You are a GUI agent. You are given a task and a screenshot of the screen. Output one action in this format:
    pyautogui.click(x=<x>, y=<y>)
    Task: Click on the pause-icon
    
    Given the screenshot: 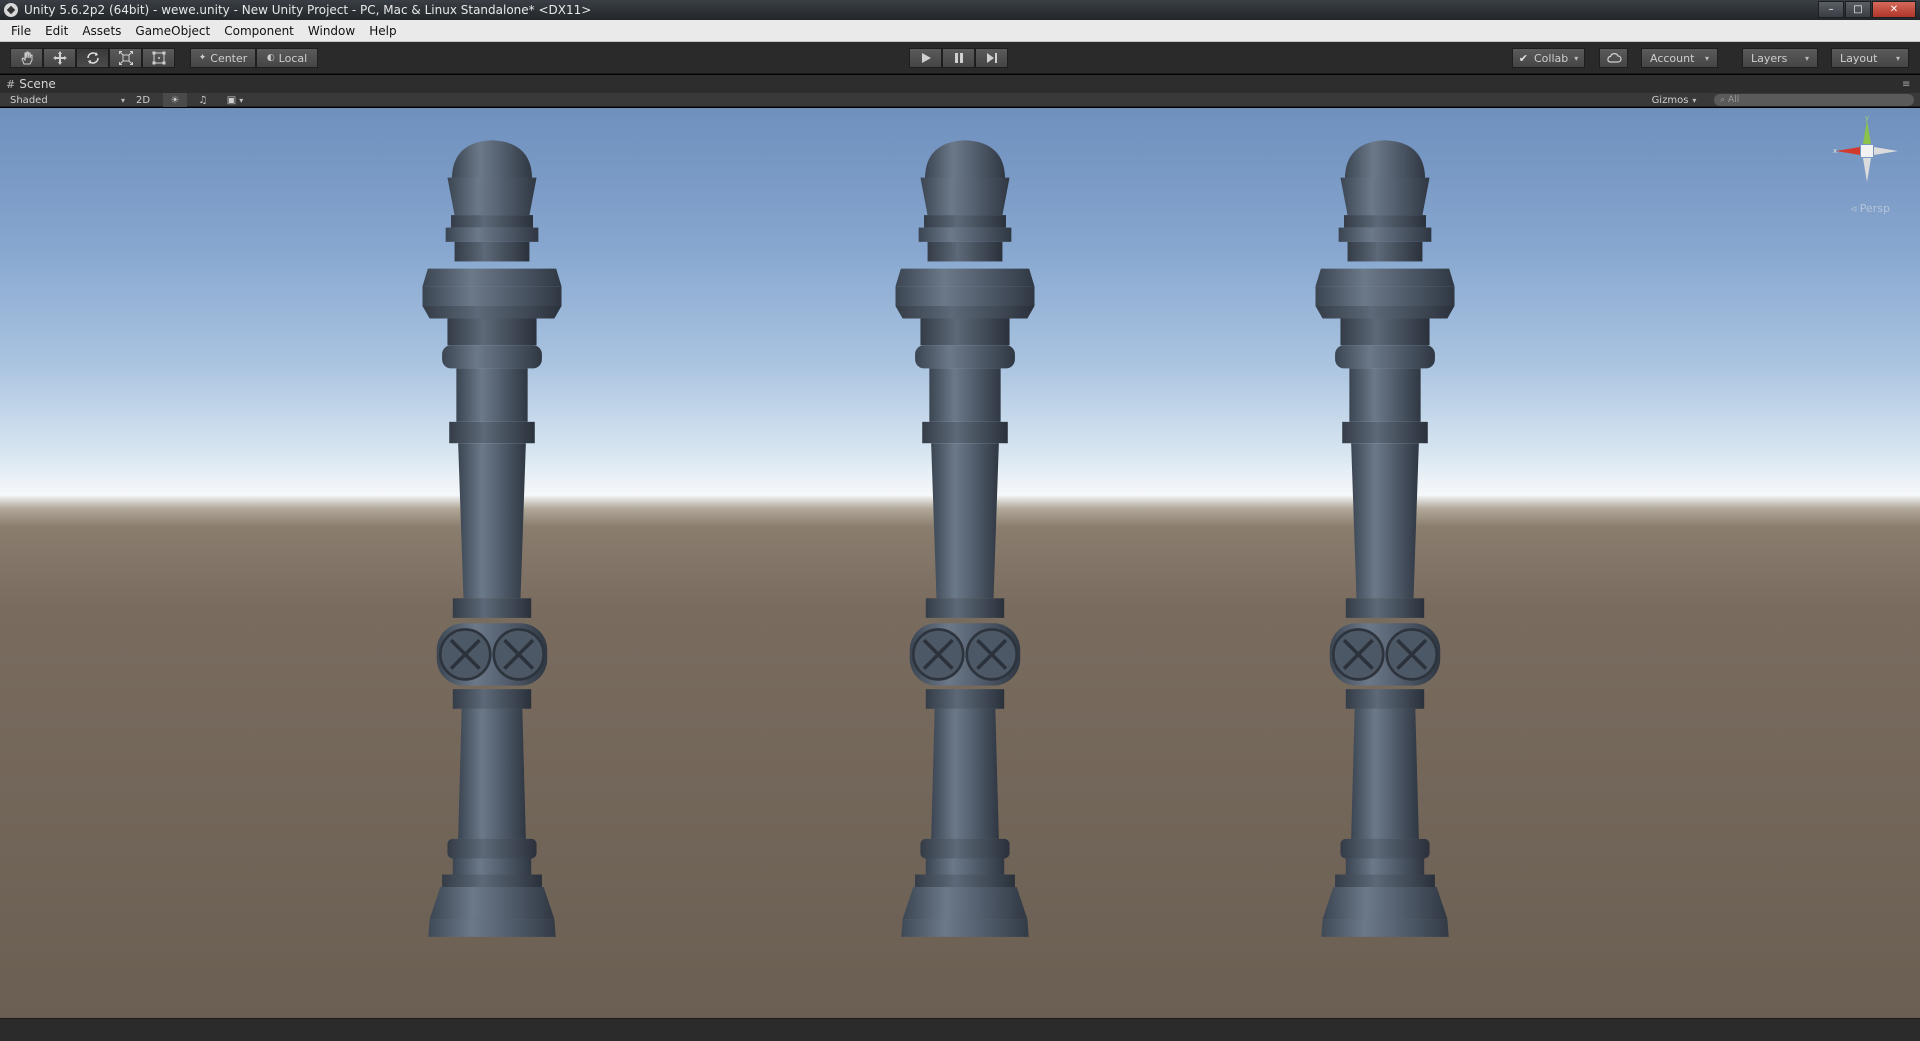 What is the action you would take?
    pyautogui.click(x=958, y=58)
    